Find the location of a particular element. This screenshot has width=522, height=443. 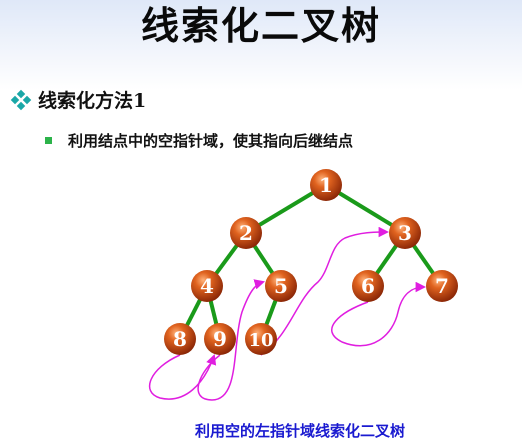

tree-node-7: 7 is located at coordinates (442, 286).